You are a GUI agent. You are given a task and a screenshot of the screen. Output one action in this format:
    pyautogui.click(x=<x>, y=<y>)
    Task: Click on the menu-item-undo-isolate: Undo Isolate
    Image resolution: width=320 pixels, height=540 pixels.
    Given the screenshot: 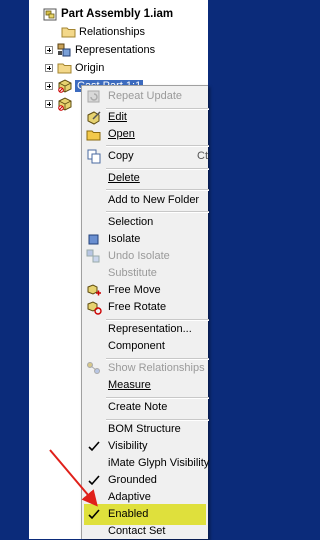 What is the action you would take?
    pyautogui.click(x=145, y=256)
    